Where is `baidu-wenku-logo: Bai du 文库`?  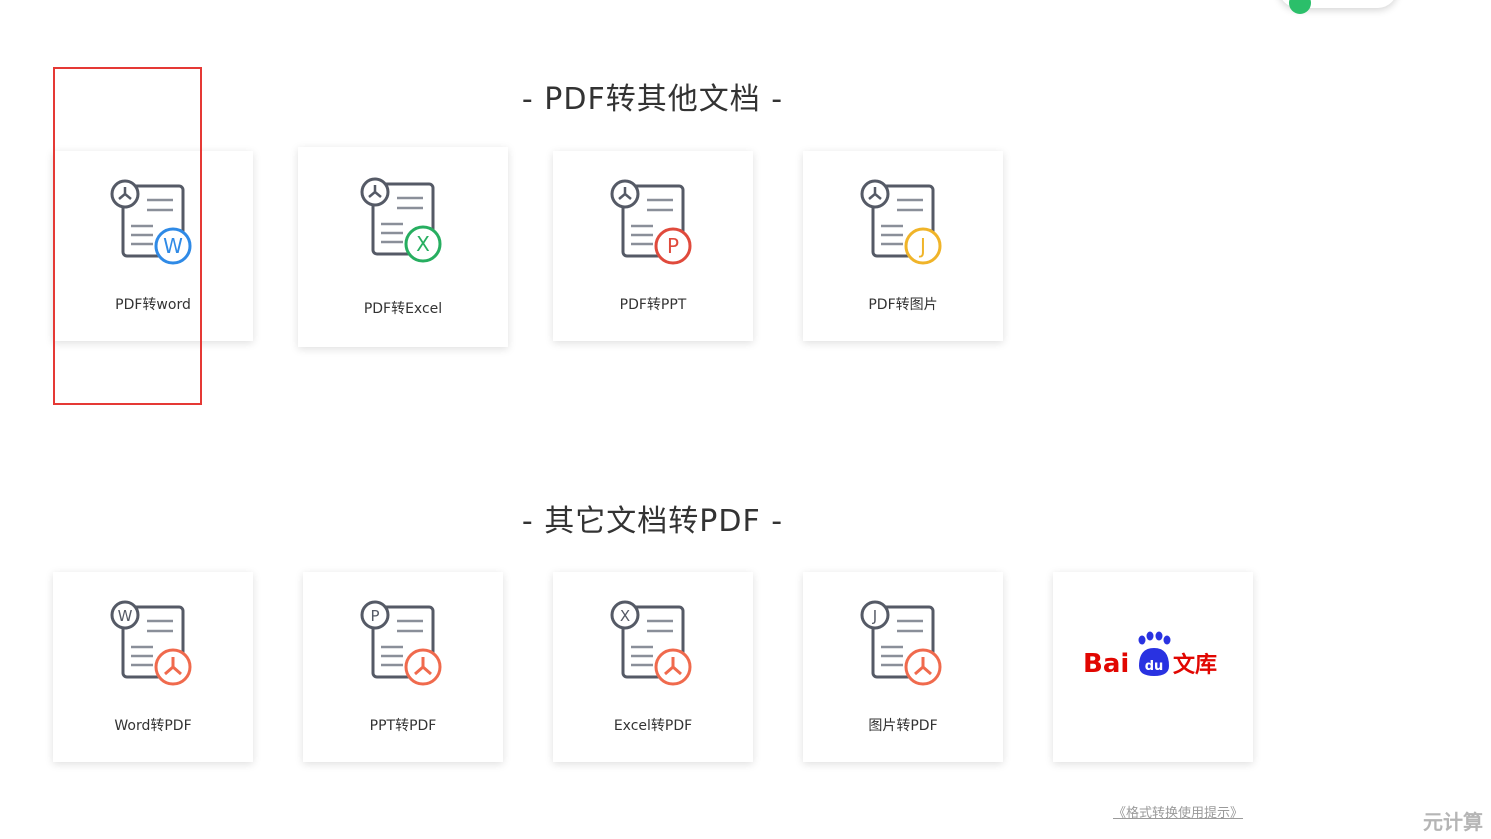 baidu-wenku-logo: Bai du 文库 is located at coordinates (1150, 655).